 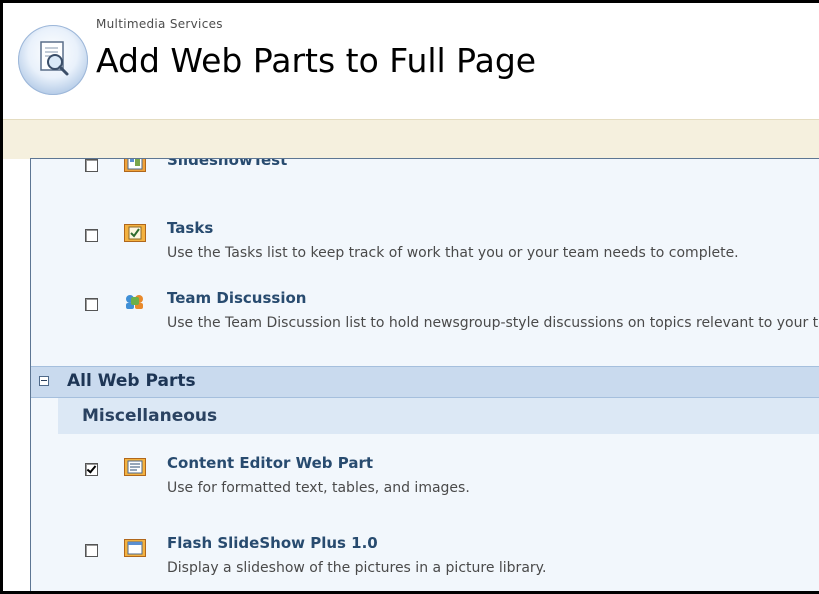 What do you see at coordinates (272, 543) in the screenshot?
I see `item-title: Flash SlideShow Plus 1.0` at bounding box center [272, 543].